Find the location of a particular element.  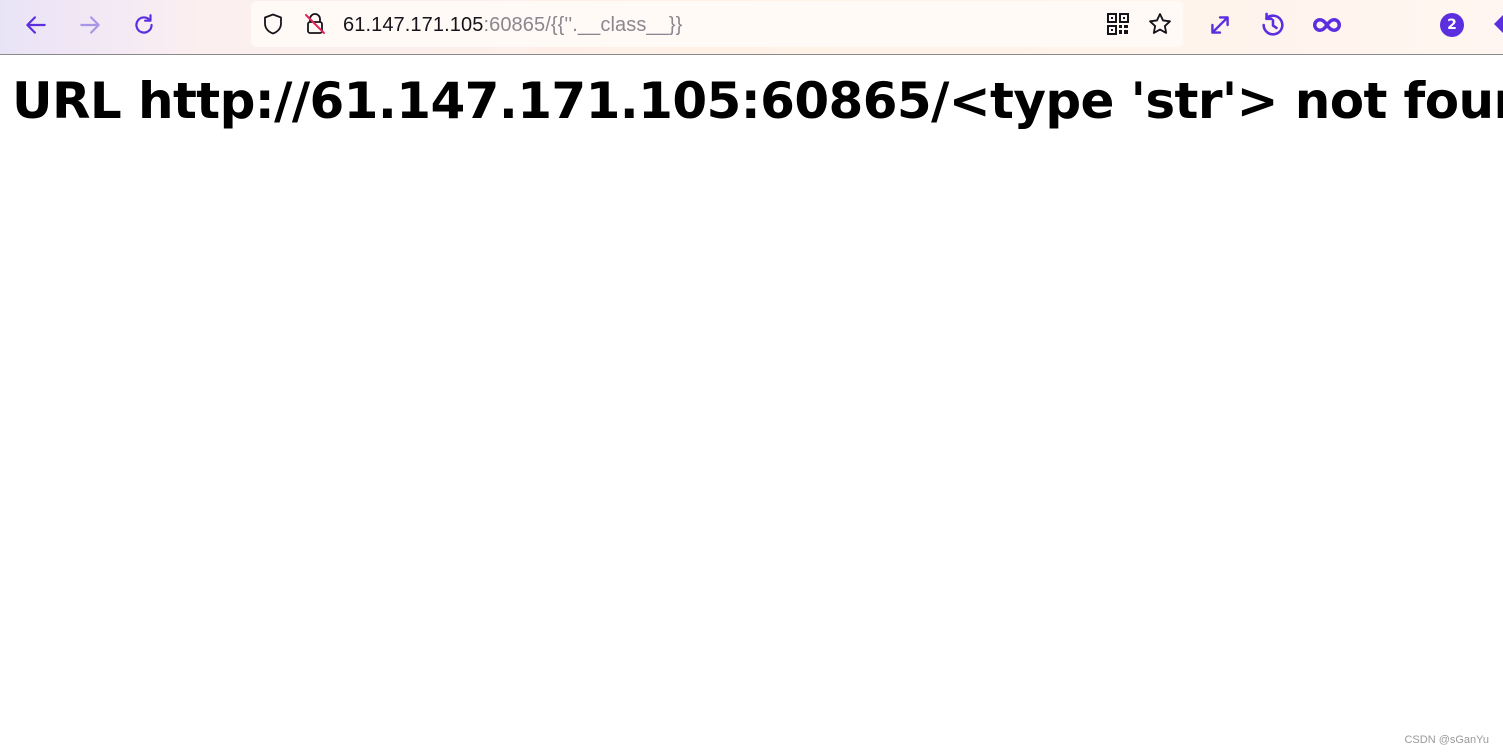

star-icon is located at coordinates (1160, 24).